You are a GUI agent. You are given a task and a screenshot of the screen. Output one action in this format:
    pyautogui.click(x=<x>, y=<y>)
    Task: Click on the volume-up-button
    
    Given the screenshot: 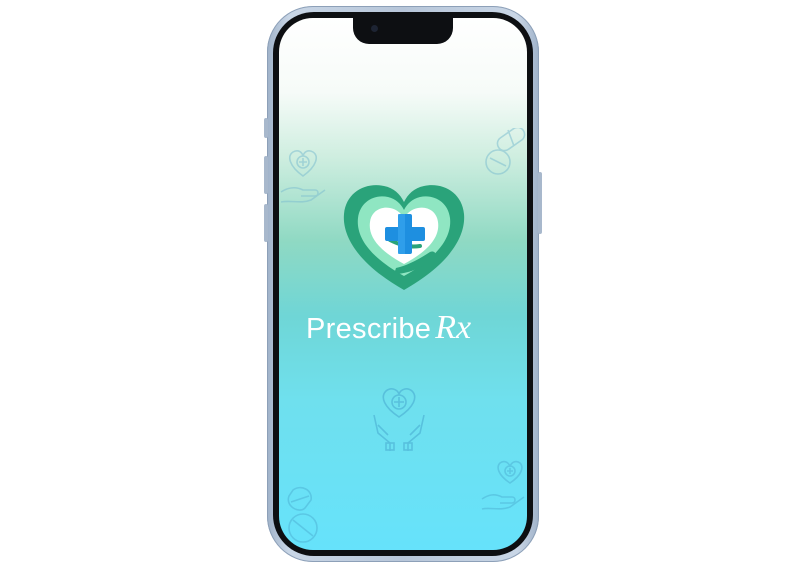 What is the action you would take?
    pyautogui.click(x=266, y=175)
    